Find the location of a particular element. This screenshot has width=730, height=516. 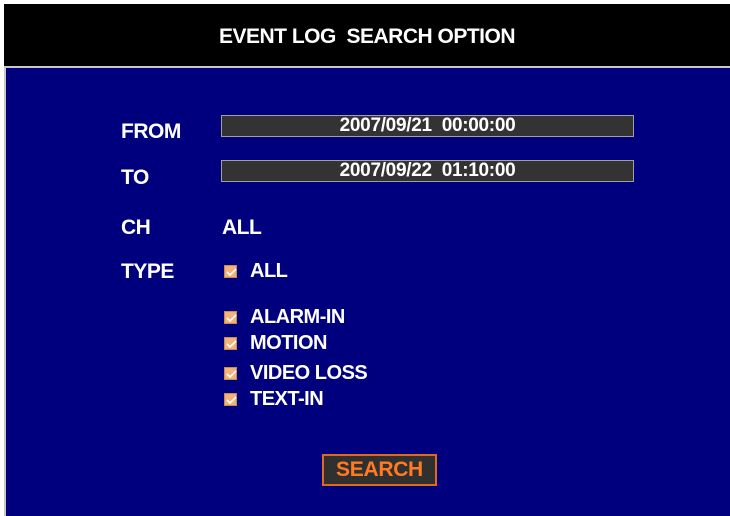

type-option-motion: MOTION is located at coordinates (276, 342).